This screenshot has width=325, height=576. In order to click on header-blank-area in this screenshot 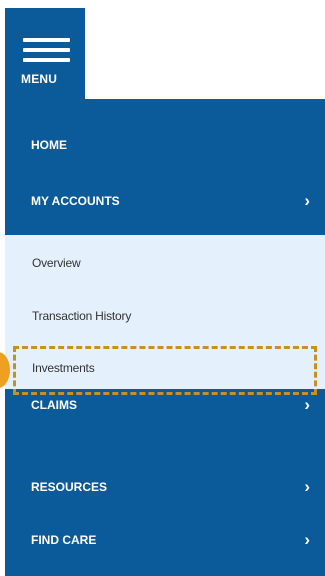, I will do `click(205, 53)`.